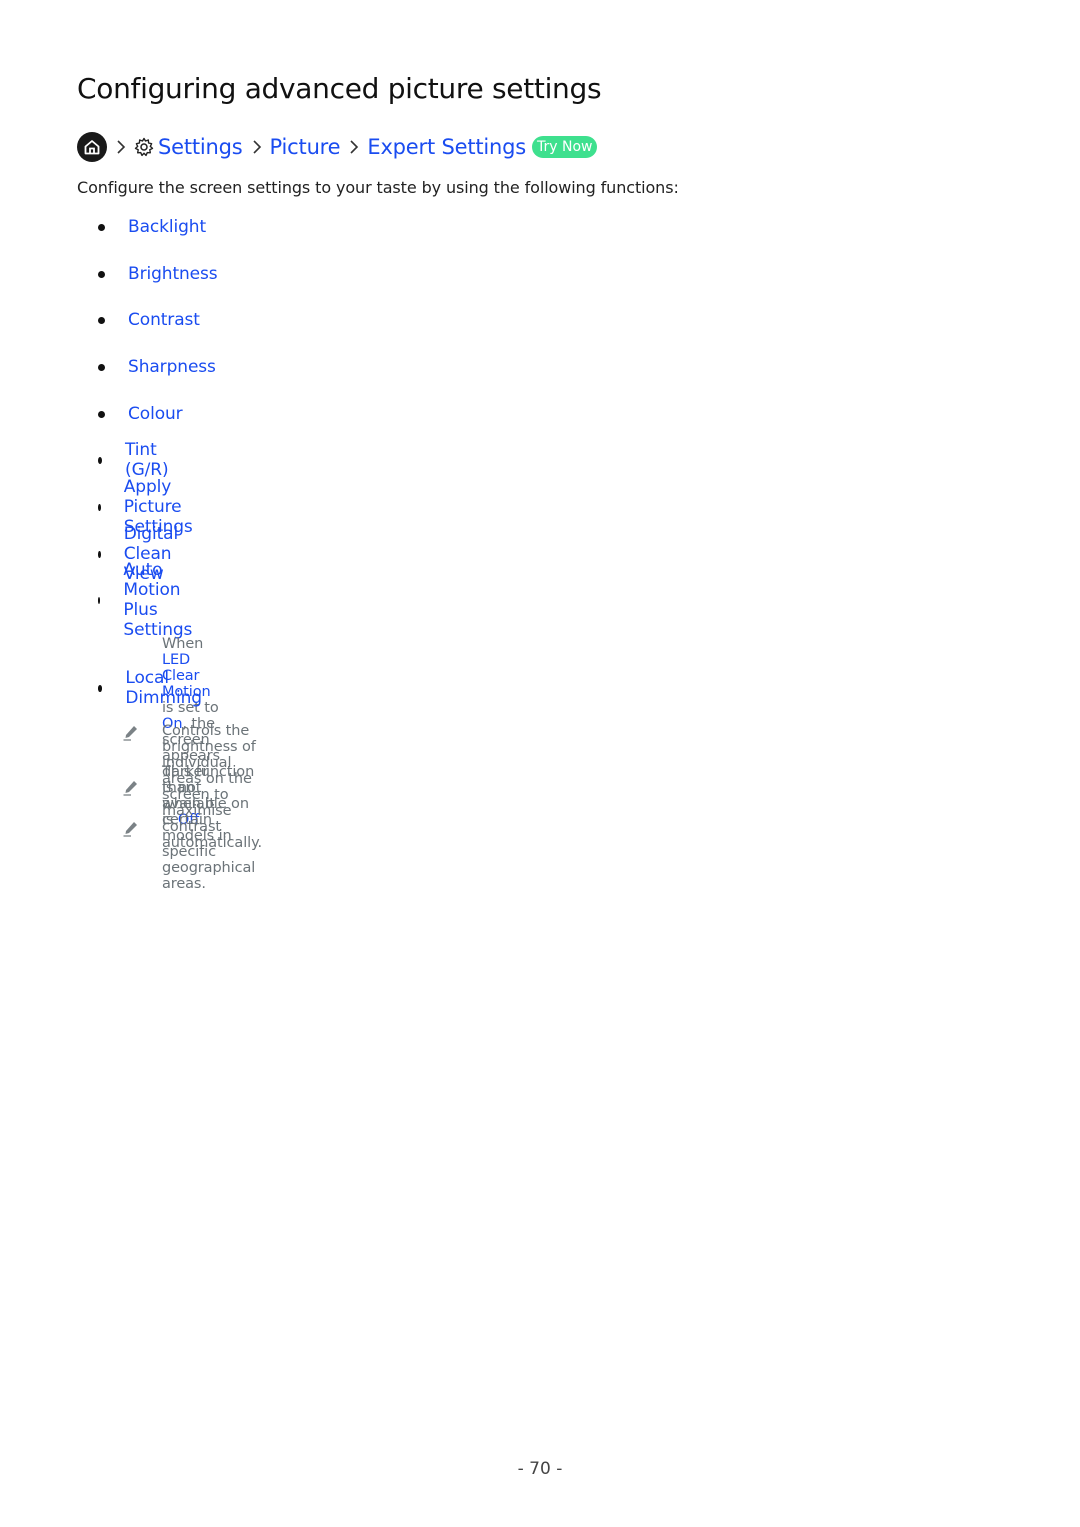 This screenshot has width=1080, height=1527. Describe the element at coordinates (565, 147) in the screenshot. I see `try-now-button: Try Now` at that location.